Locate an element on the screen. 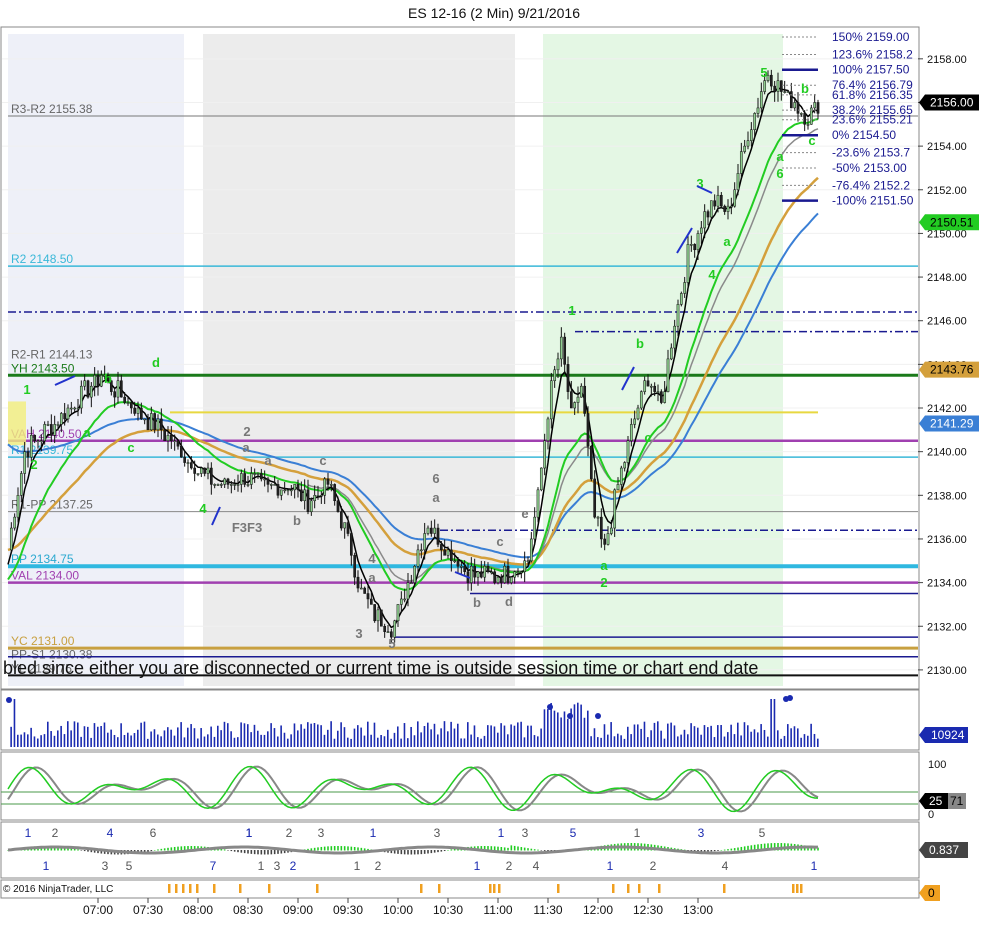  wave-label: F3F3 is located at coordinates (247, 527).